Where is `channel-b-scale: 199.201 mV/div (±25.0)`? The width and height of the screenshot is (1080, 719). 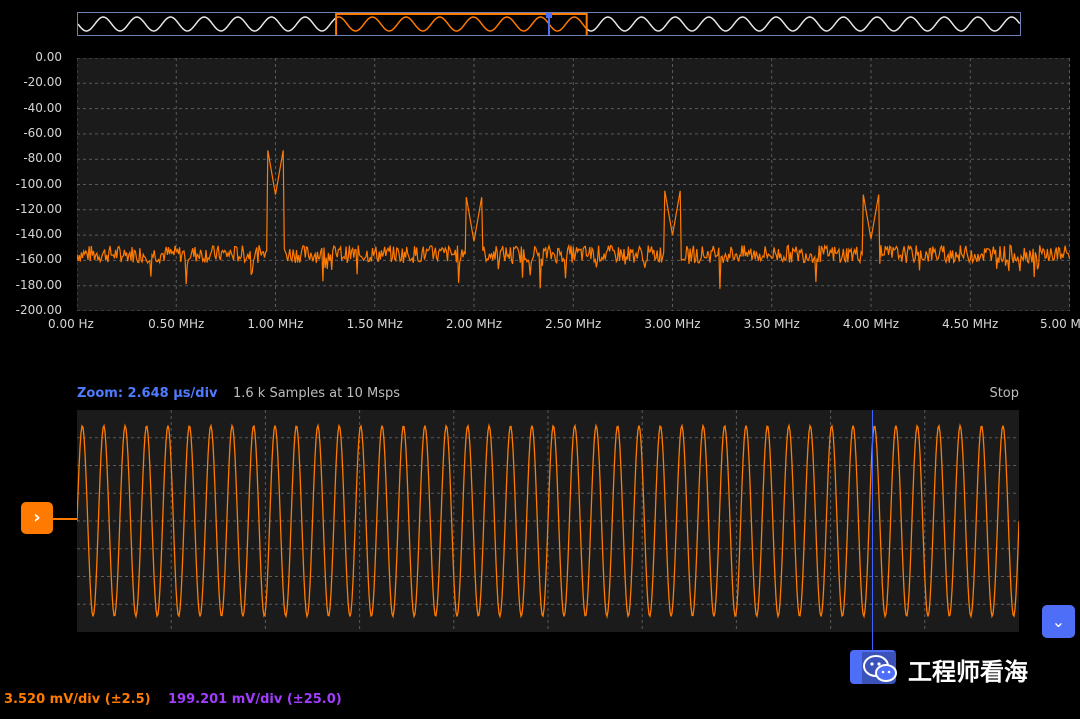 channel-b-scale: 199.201 mV/div (±25.0) is located at coordinates (255, 699).